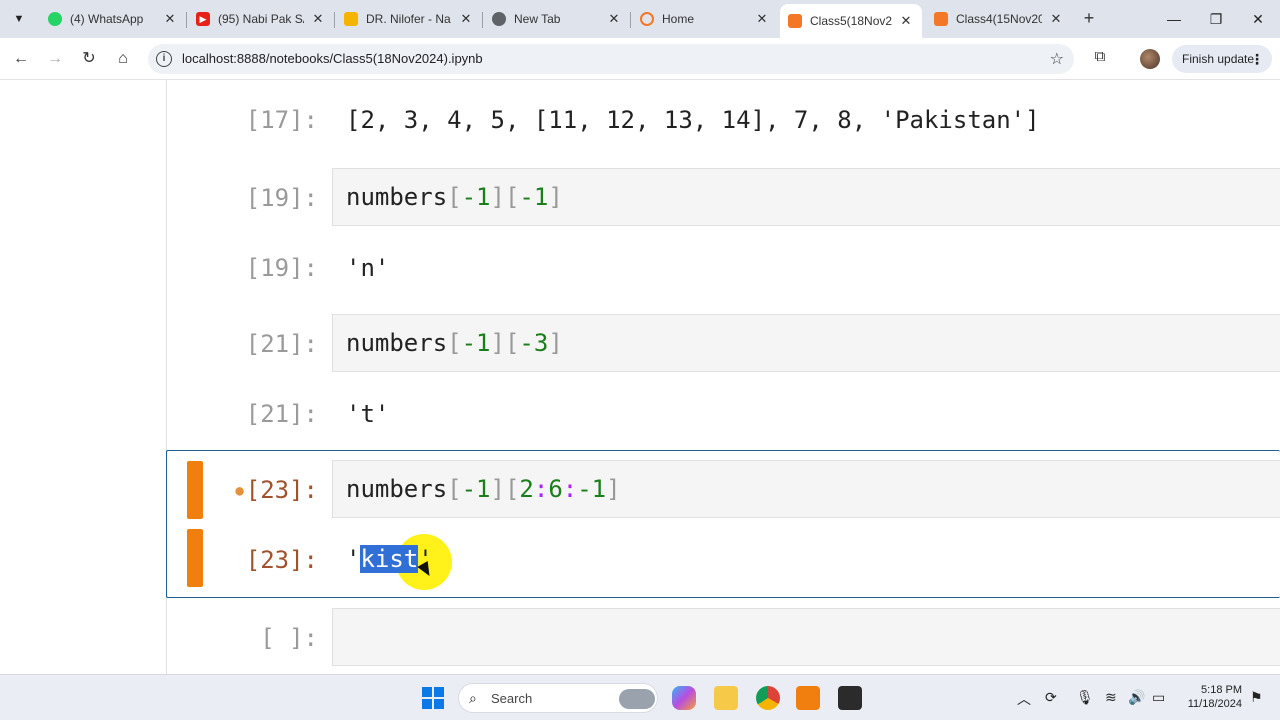  Describe the element at coordinates (1051, 697) in the screenshot. I see `sync-icon: ⟳` at that location.